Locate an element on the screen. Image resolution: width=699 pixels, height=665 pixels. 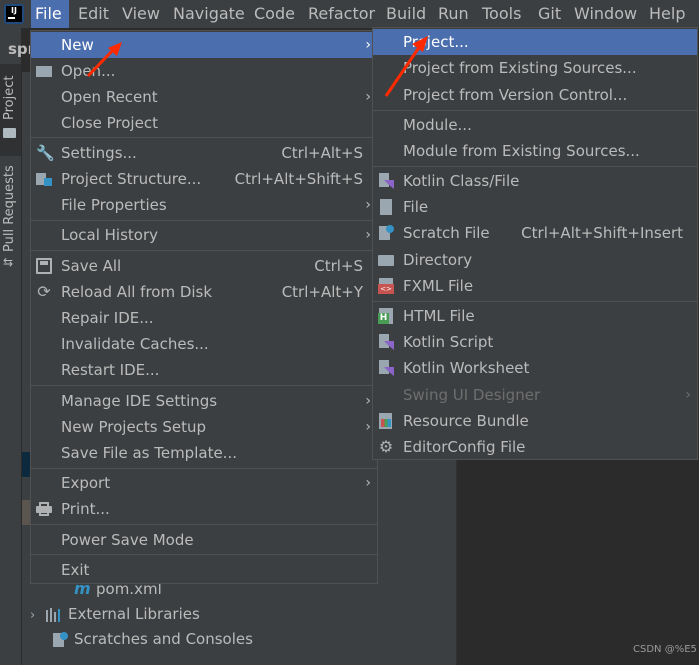
kotlin-file-icon is located at coordinates (386, 181).